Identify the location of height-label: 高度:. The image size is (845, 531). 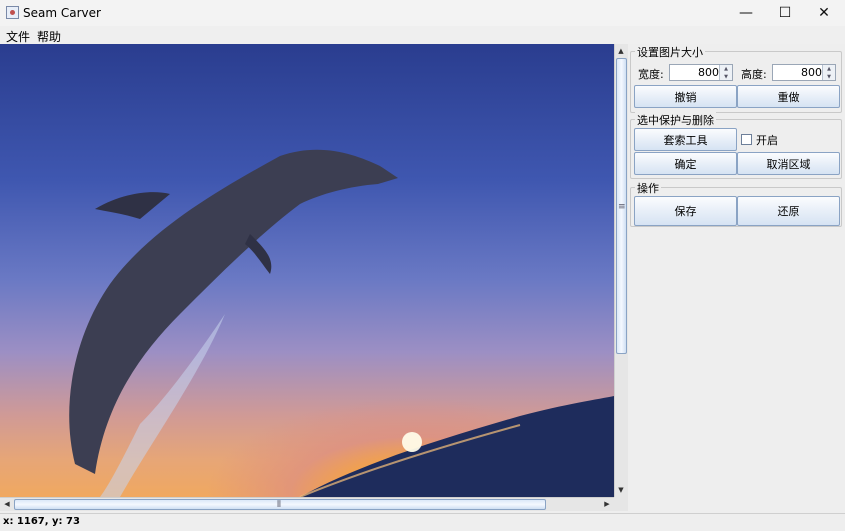
(754, 74).